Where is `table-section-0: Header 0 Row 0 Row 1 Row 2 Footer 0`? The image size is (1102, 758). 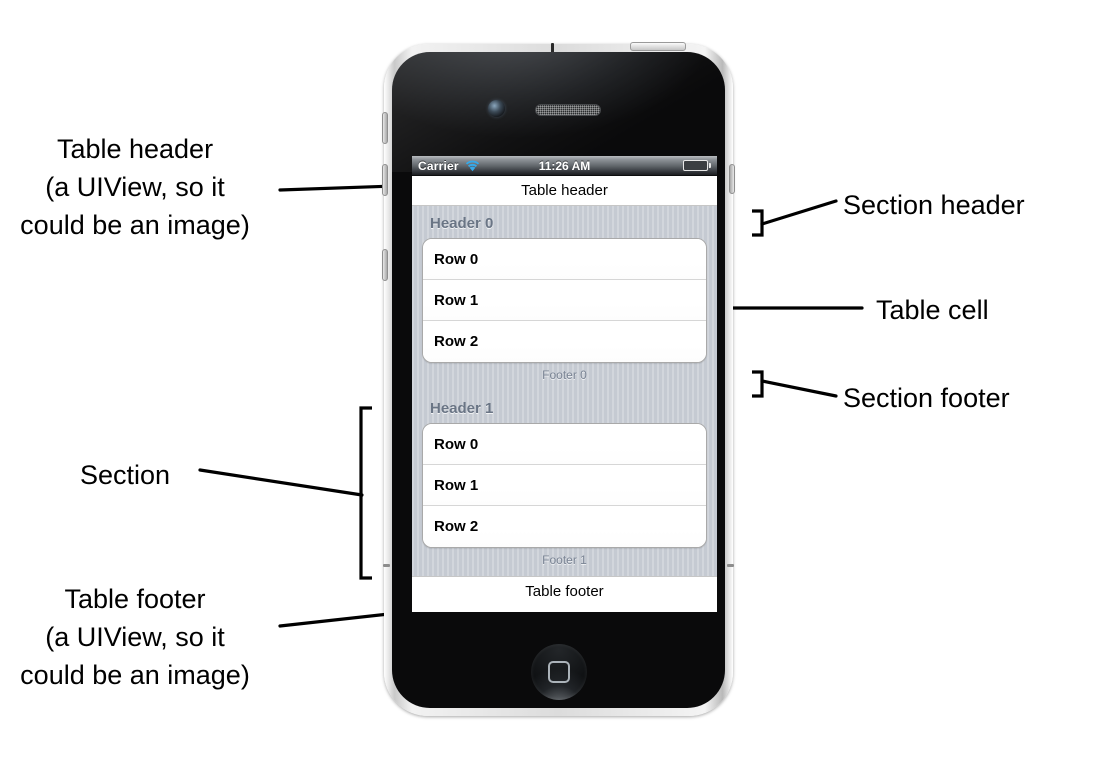 table-section-0: Header 0 Row 0 Row 1 Row 2 Footer 0 is located at coordinates (564, 298).